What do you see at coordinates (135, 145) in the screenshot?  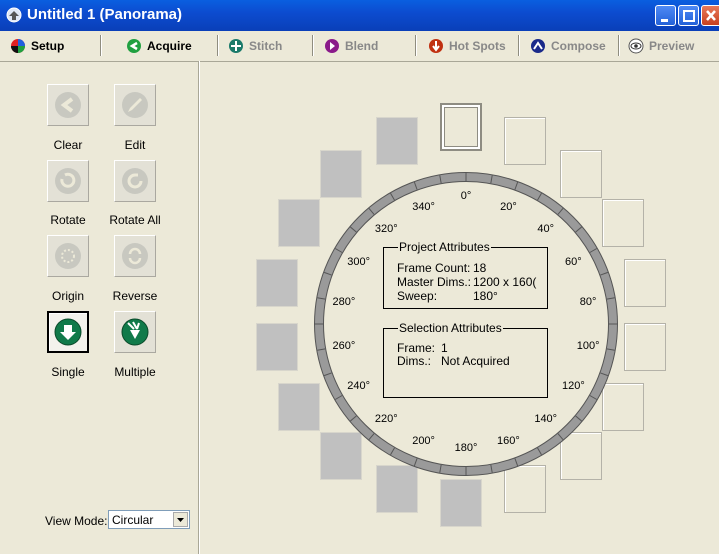 I see `edit-label: Edit` at bounding box center [135, 145].